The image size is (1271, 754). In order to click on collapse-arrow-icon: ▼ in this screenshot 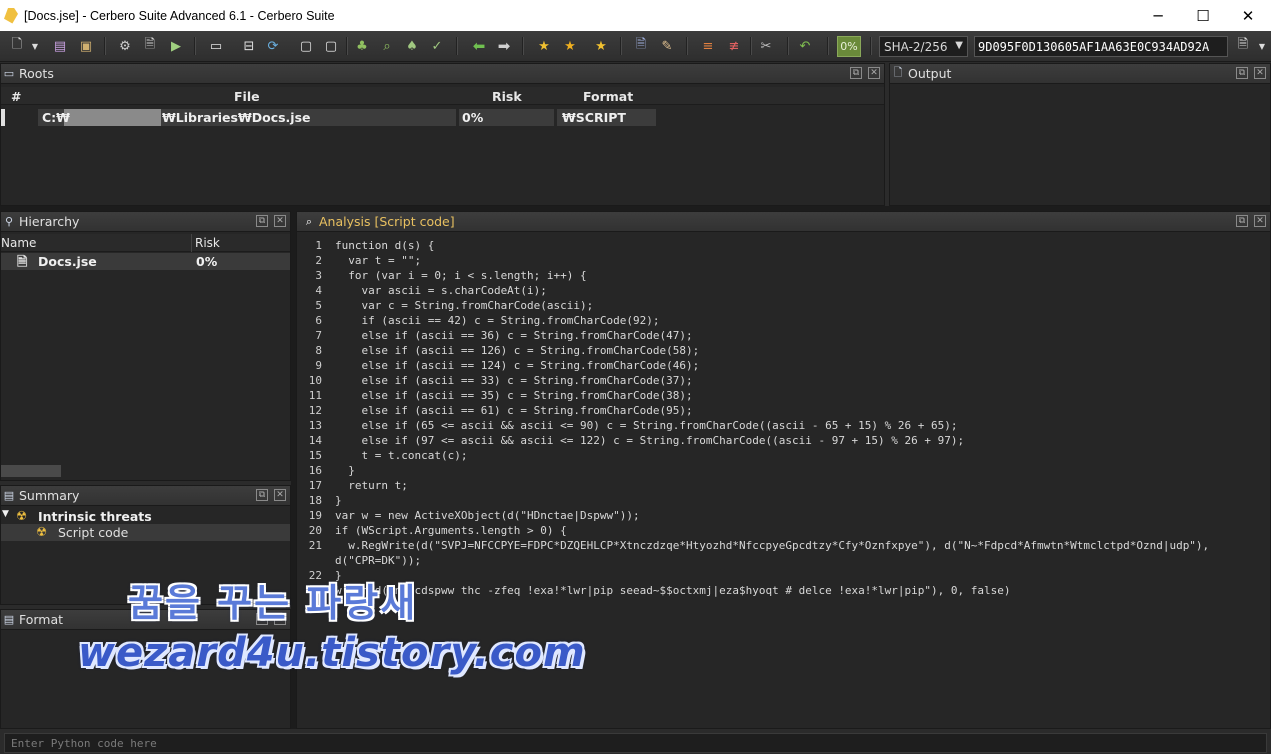, I will do `click(5, 514)`.